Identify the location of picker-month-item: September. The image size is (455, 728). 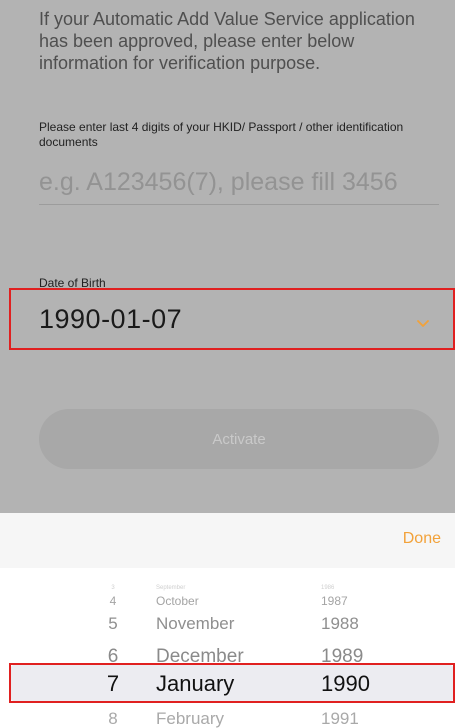
(170, 588).